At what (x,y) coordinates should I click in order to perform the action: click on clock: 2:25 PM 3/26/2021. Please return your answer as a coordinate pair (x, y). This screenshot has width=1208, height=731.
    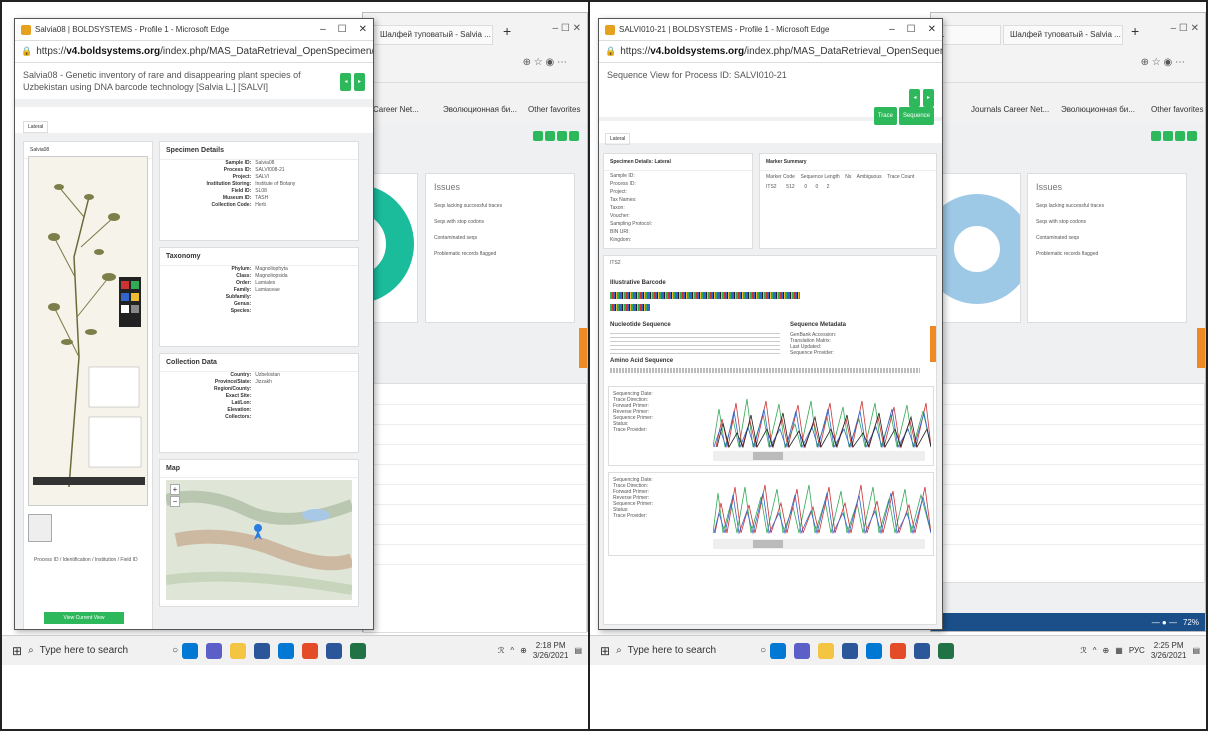
    Looking at the image, I should click on (1169, 651).